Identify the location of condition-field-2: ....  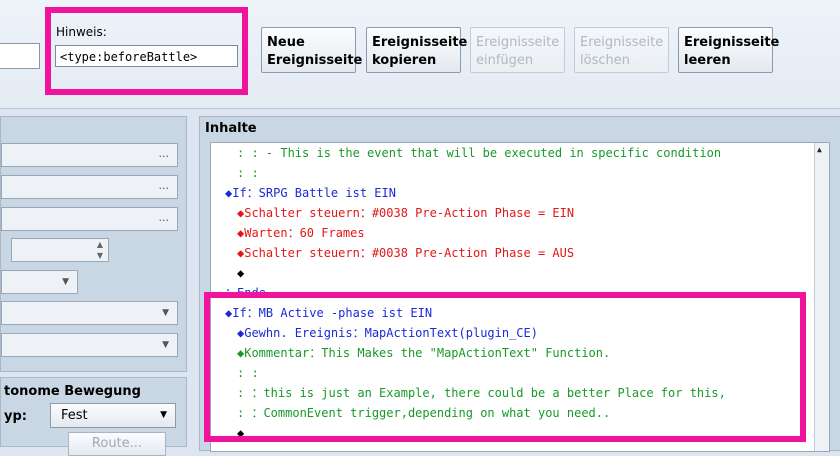
(89, 187).